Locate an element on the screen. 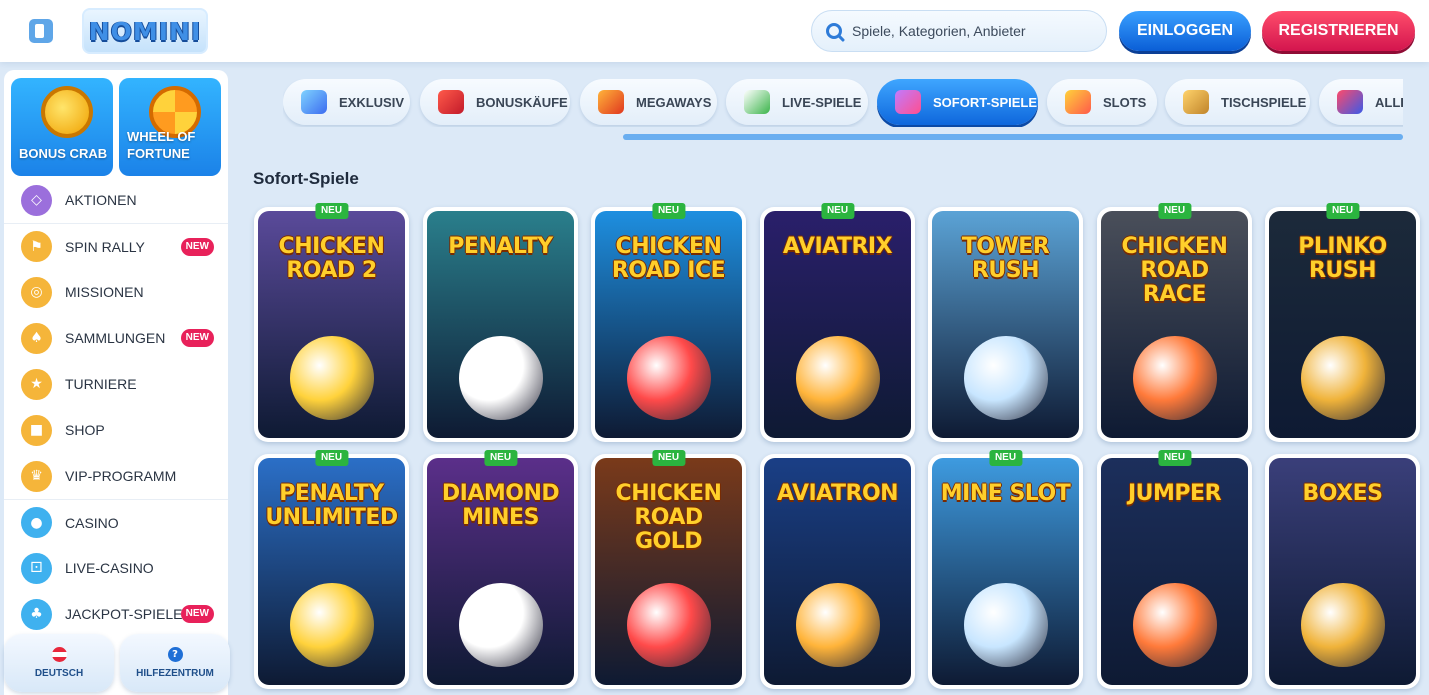  tab-sofort-spiele: SOFORT-SPIELE is located at coordinates (957, 102).